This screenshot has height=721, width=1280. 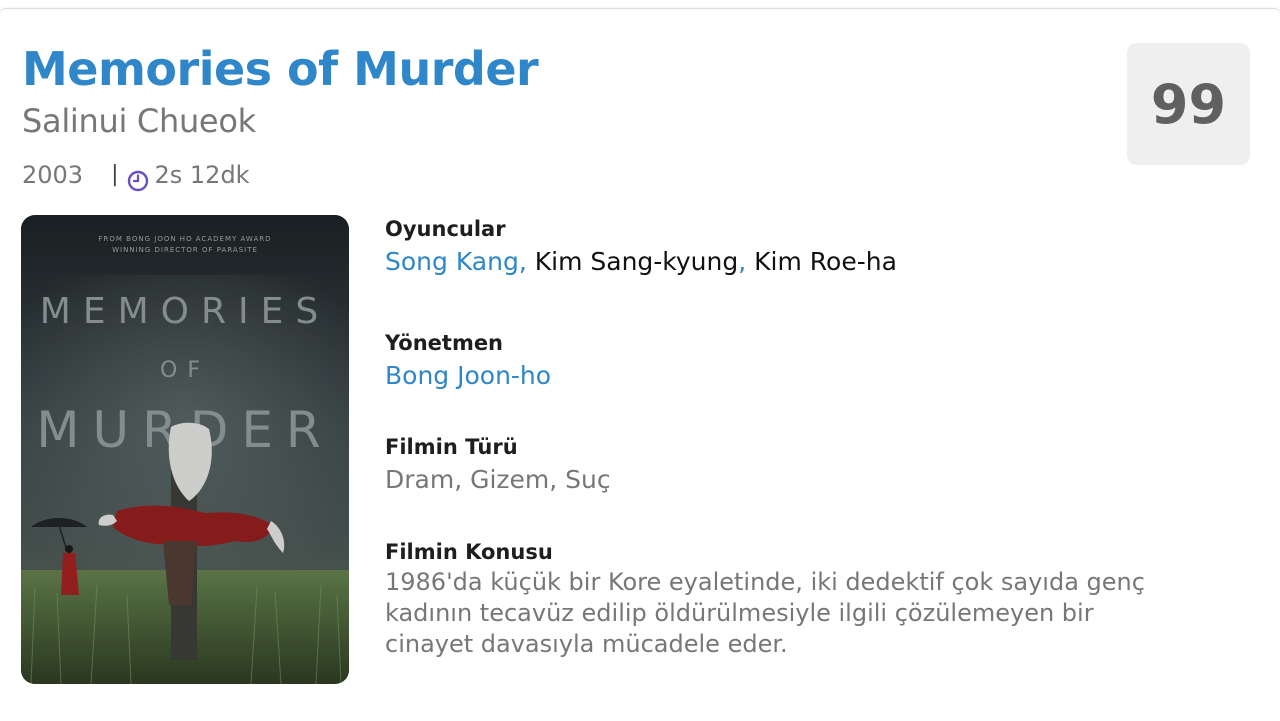 What do you see at coordinates (815, 376) in the screenshot?
I see `director-value: Bong Joon-ho` at bounding box center [815, 376].